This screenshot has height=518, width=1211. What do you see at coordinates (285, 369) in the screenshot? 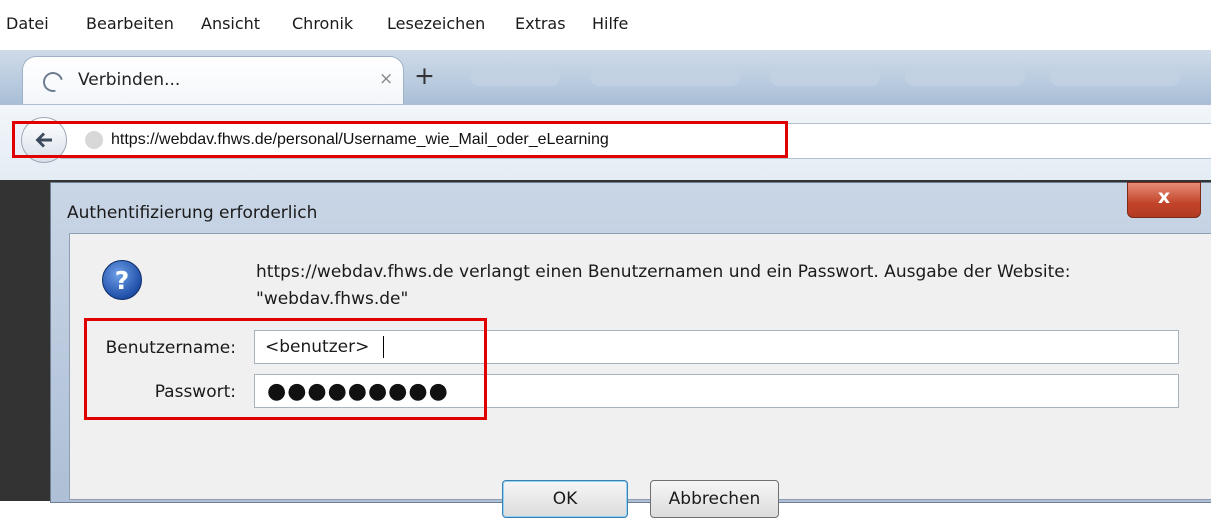
I see `credentials-highlight-box` at bounding box center [285, 369].